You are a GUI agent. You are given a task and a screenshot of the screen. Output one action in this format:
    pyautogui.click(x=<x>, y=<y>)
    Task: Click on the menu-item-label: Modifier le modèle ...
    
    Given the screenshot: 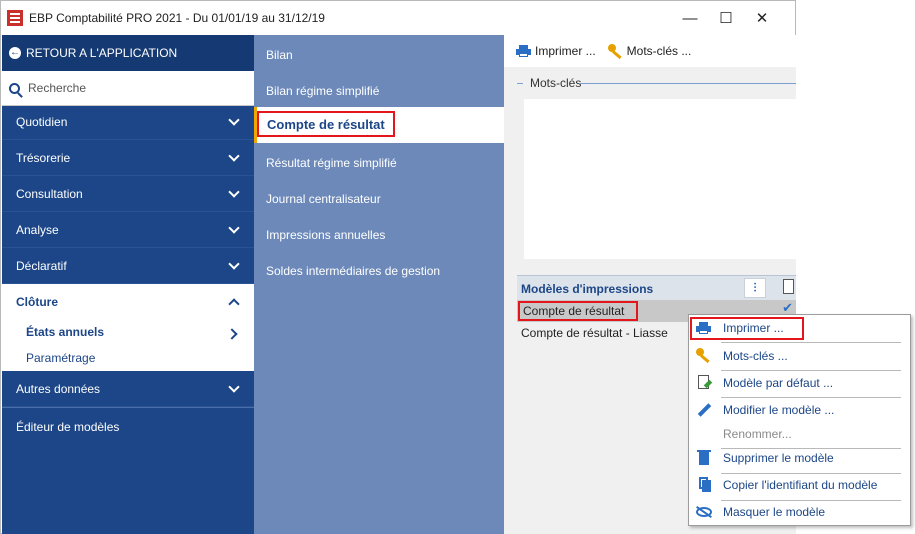 What is the action you would take?
    pyautogui.click(x=779, y=410)
    